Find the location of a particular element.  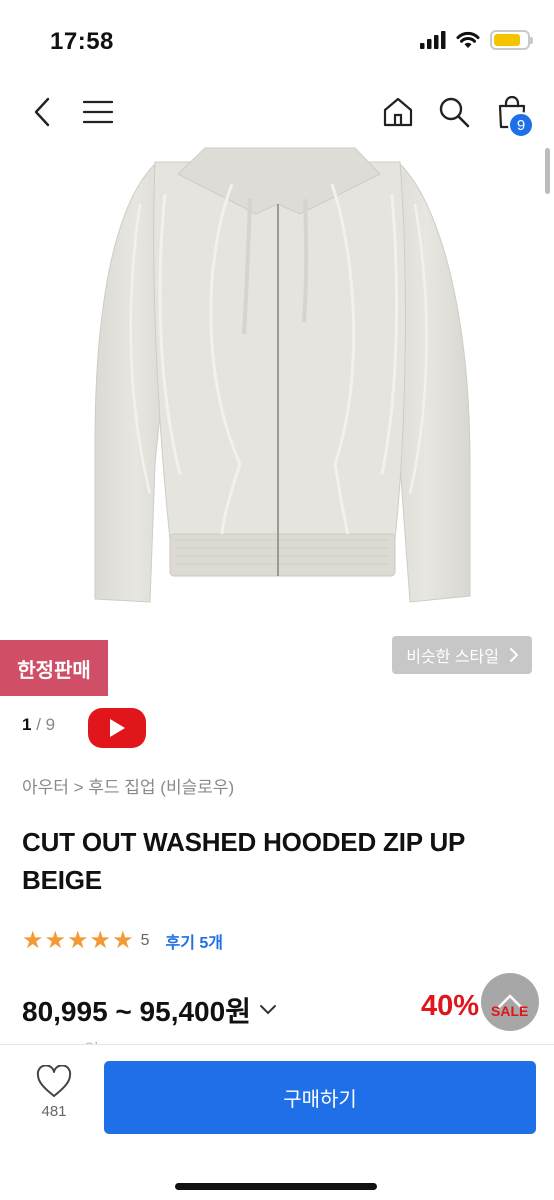

heart-icon is located at coordinates (54, 1081).